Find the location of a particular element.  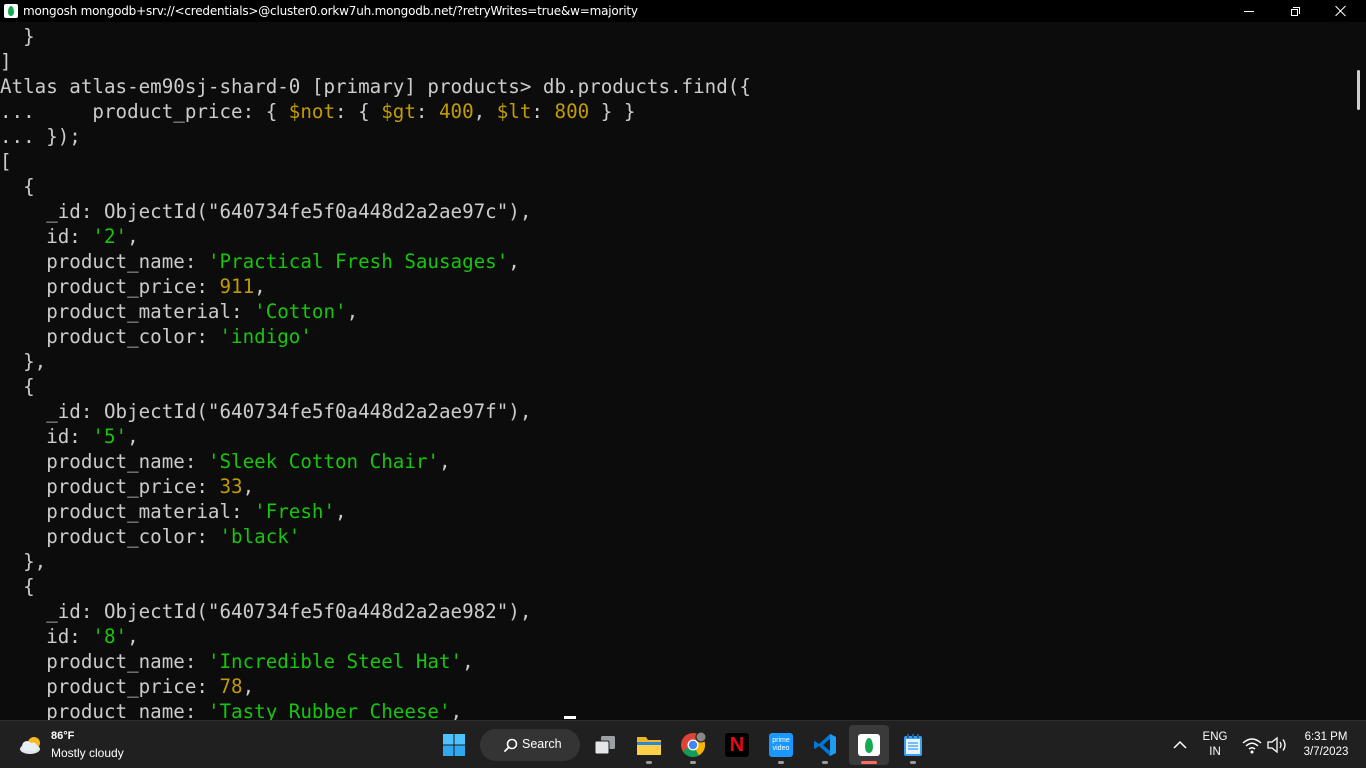

minimize-icon is located at coordinates (1249, 11).